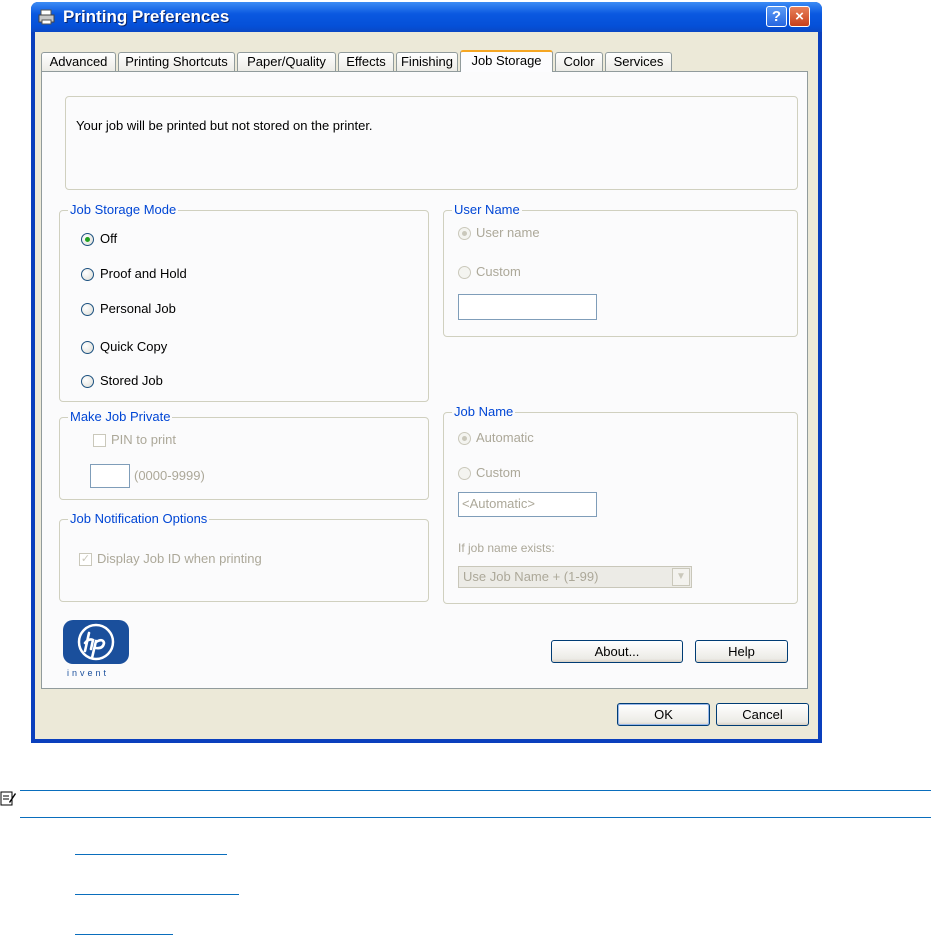 The height and width of the screenshot is (941, 931). What do you see at coordinates (484, 411) in the screenshot?
I see `job-name-legend: Job Name` at bounding box center [484, 411].